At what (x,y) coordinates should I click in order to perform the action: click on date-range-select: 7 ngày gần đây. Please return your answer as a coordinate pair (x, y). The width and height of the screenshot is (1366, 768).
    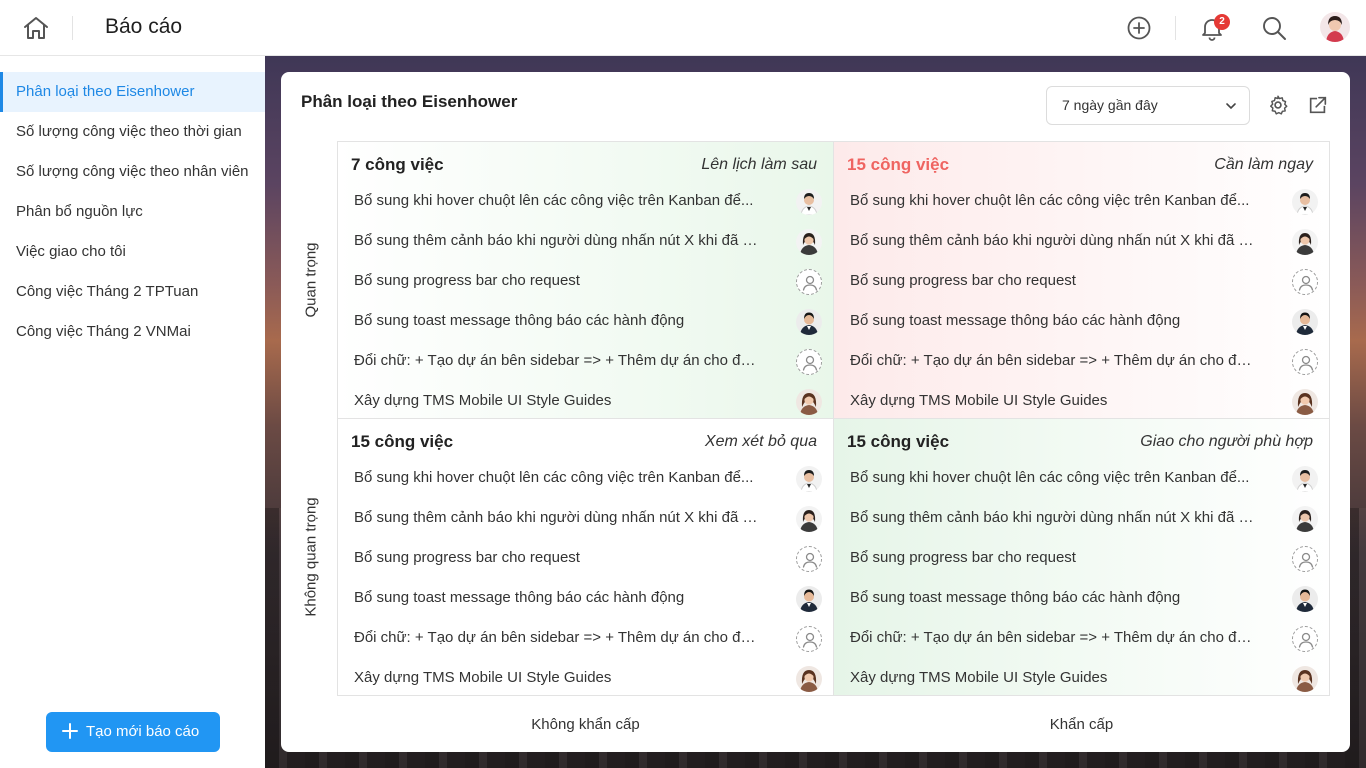
    Looking at the image, I should click on (1148, 105).